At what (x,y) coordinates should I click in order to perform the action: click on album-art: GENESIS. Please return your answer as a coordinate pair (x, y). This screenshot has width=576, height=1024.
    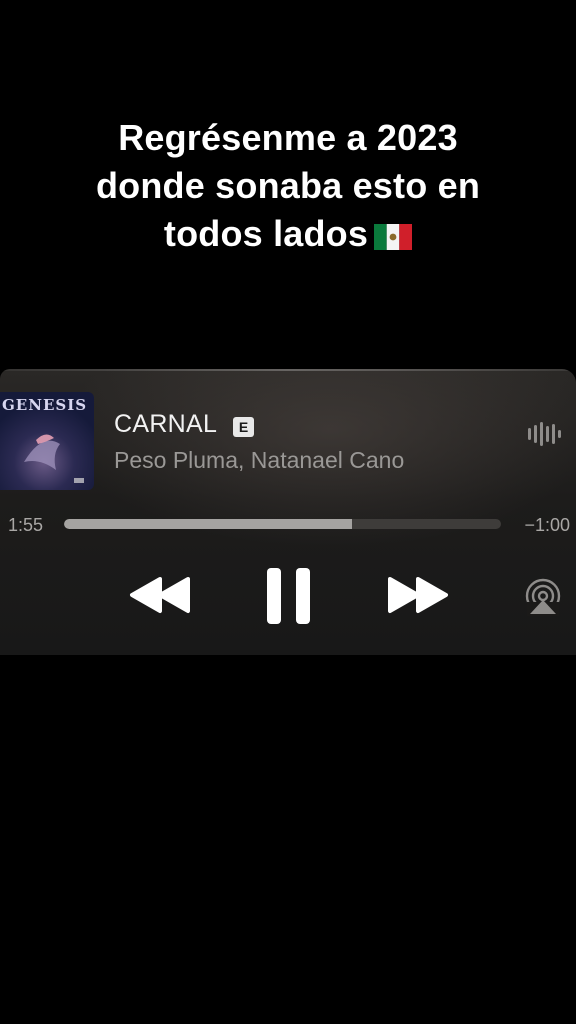
    Looking at the image, I should click on (47, 441).